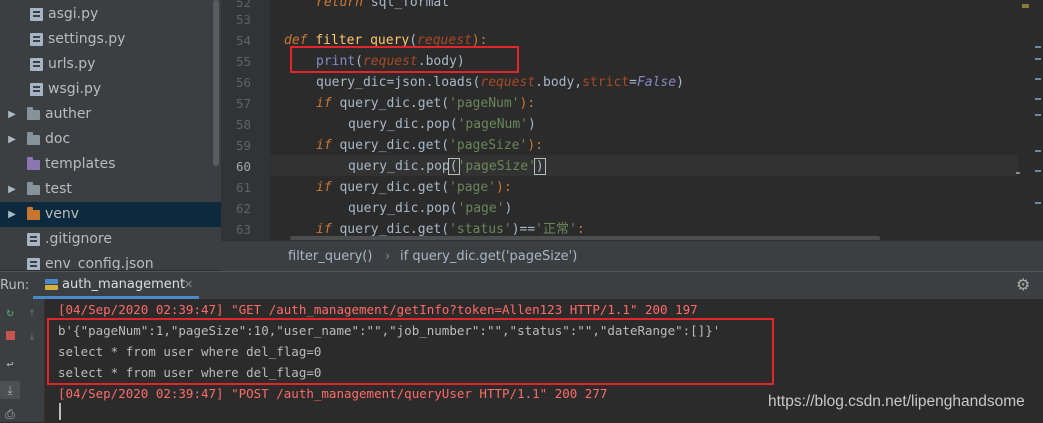  I want to click on scroll-down-icon: ↓, so click(32, 336).